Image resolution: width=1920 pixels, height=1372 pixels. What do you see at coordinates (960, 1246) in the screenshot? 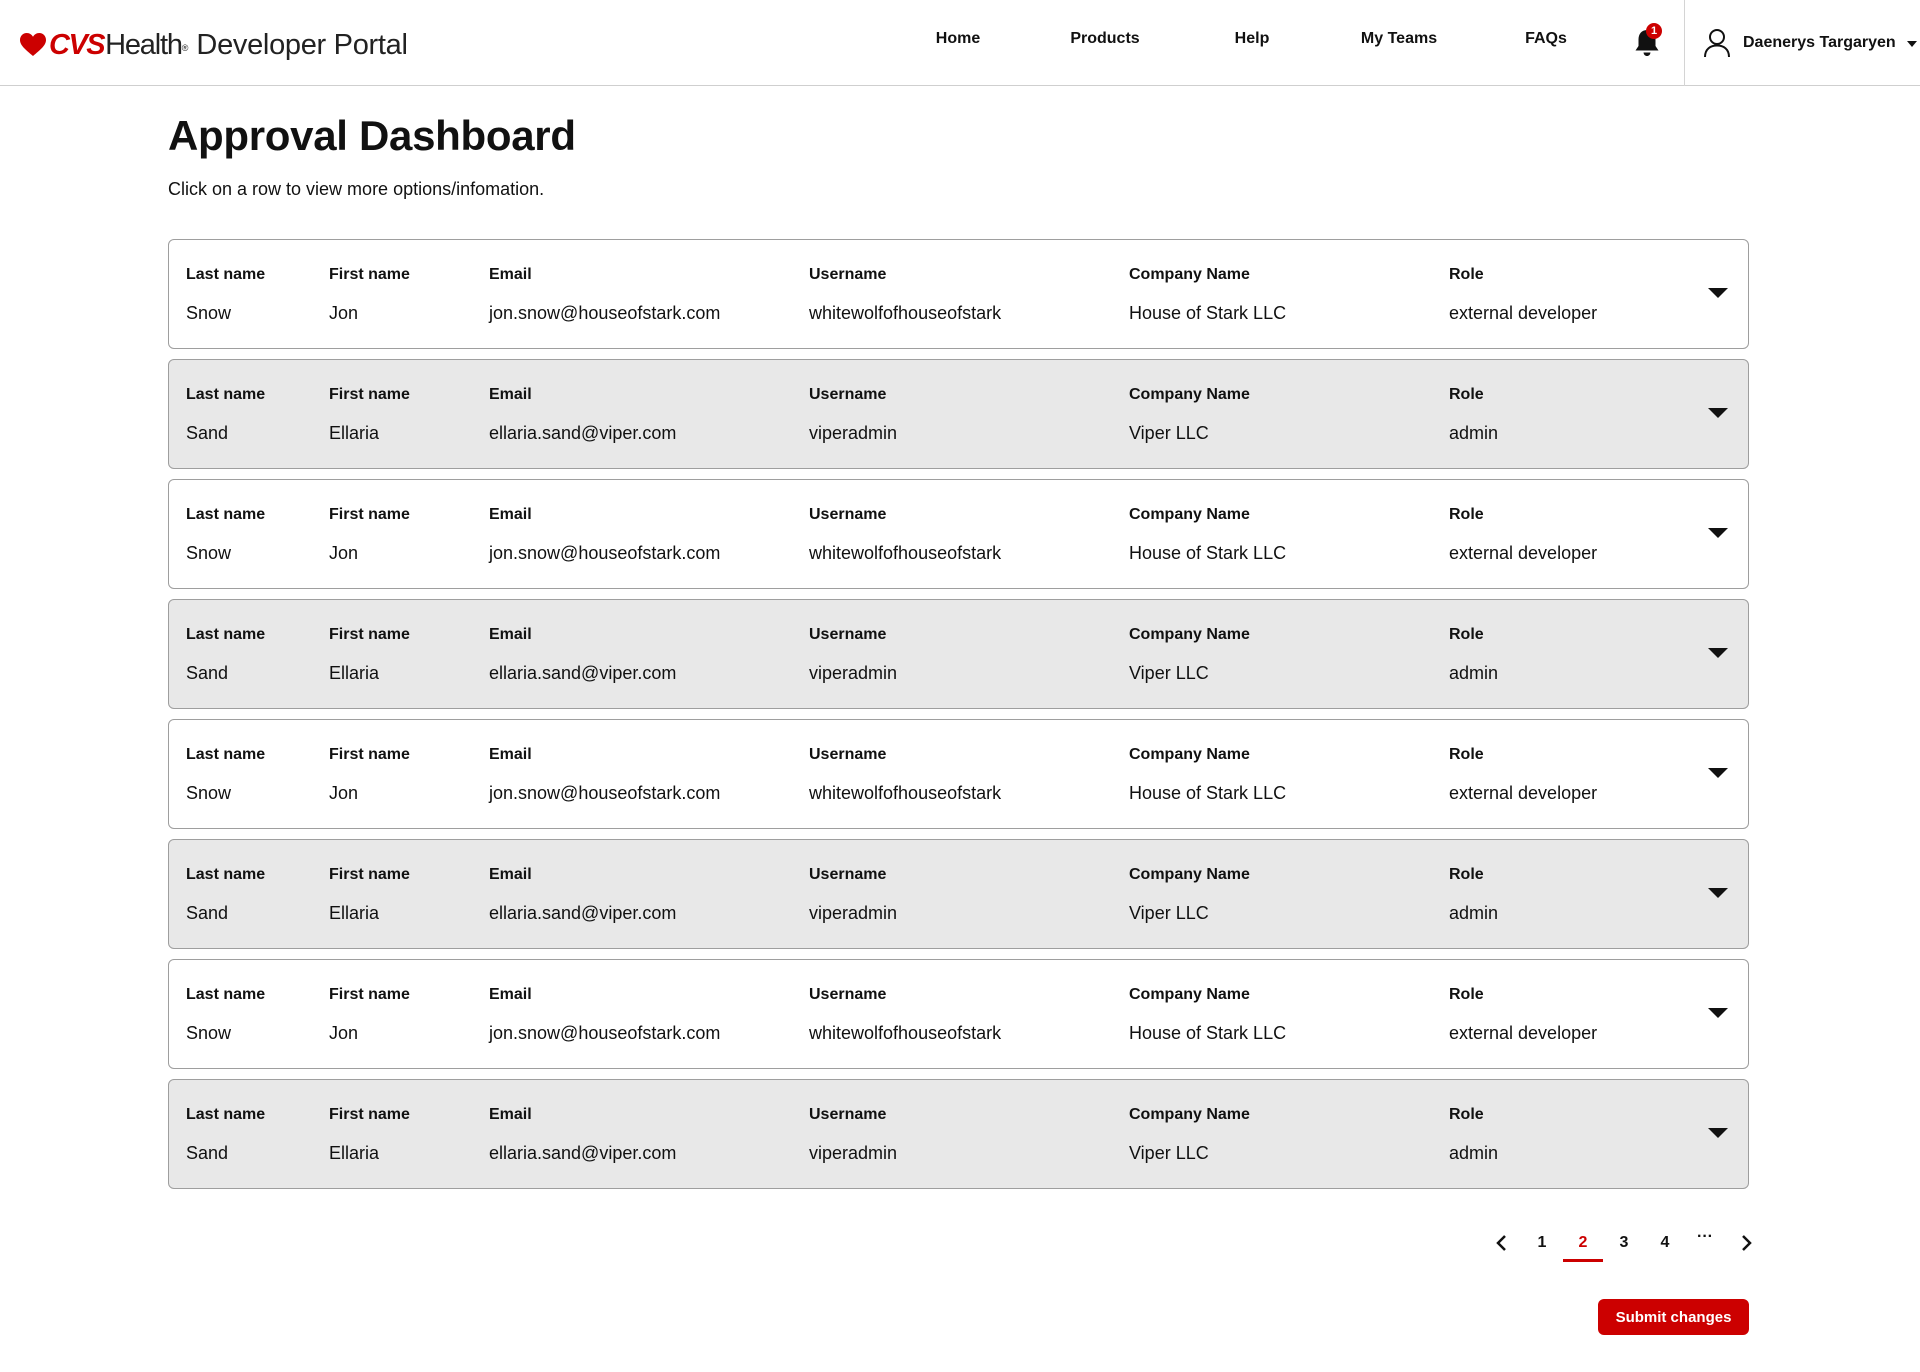
I see `pagination: 1 2 3 4 ···` at bounding box center [960, 1246].